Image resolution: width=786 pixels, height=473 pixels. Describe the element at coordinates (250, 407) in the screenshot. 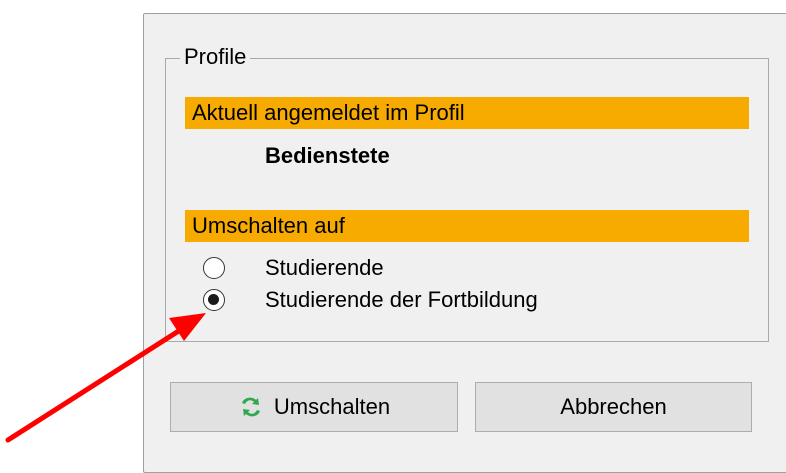

I see `switch-arrows-icon` at that location.